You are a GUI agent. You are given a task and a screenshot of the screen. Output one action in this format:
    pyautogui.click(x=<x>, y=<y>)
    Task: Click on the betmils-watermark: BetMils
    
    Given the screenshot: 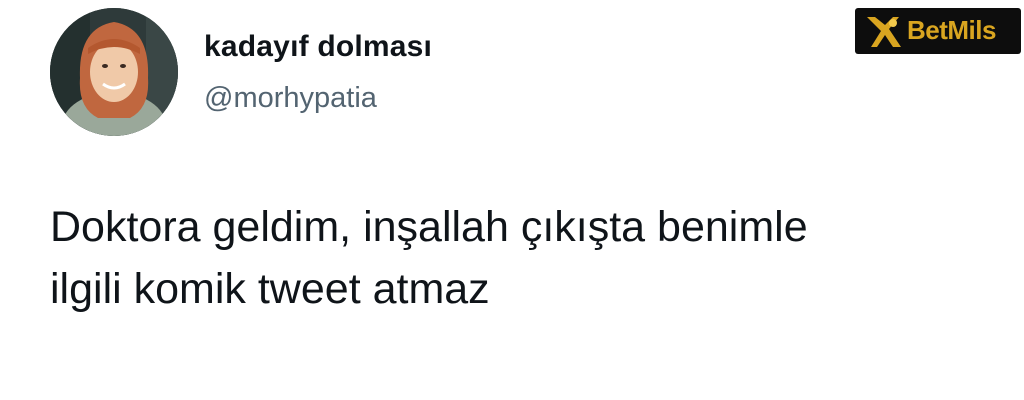 What is the action you would take?
    pyautogui.click(x=938, y=31)
    